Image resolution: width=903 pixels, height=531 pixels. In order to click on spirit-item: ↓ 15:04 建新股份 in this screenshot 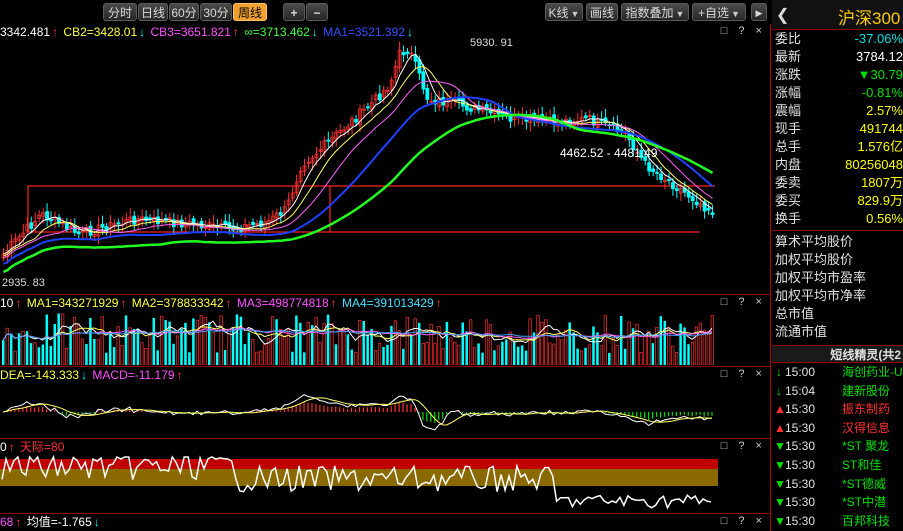, I will do `click(837, 391)`.